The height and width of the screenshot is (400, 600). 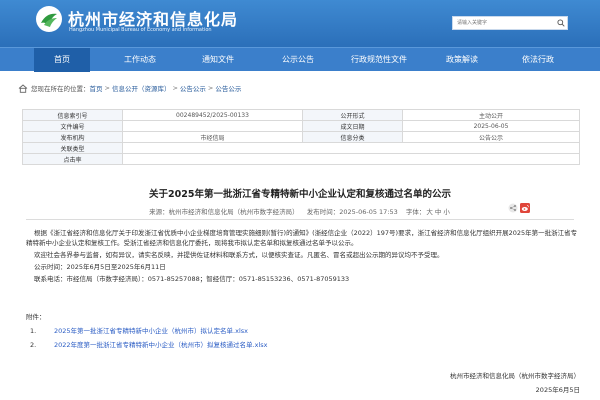 I want to click on font-size-switch: 字体：大中小, so click(x=428, y=212).